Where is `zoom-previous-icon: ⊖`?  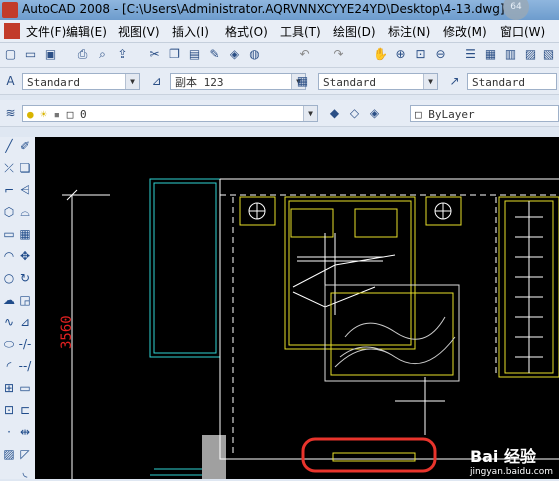
zoom-previous-icon: ⊖ is located at coordinates (440, 54).